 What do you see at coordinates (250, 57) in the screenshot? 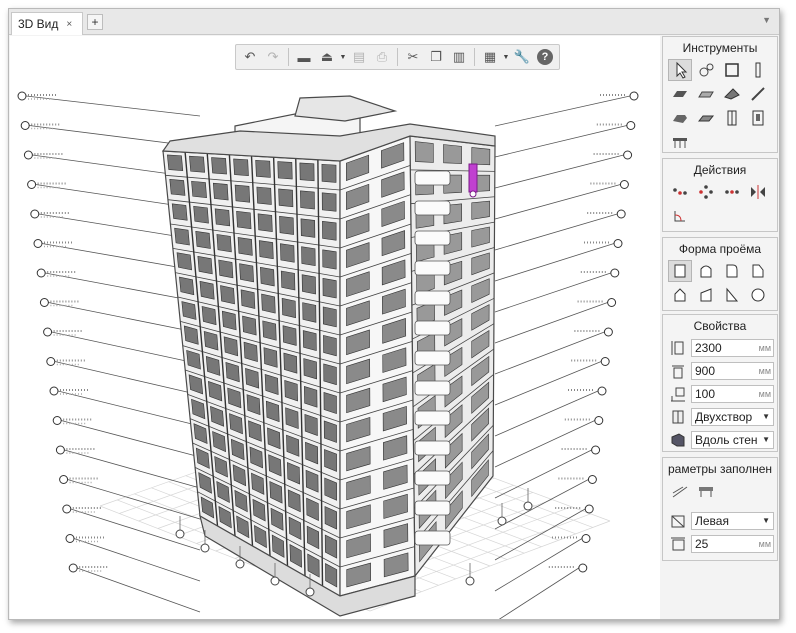
I see `undo-icon: ↶` at bounding box center [250, 57].